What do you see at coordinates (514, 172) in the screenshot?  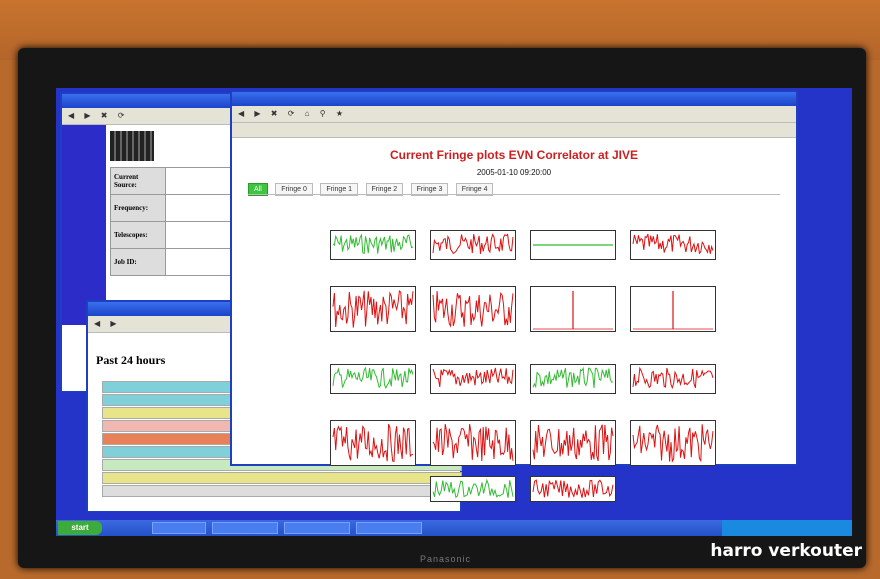 I see `page-date: 2005-01-10 09:20:00` at bounding box center [514, 172].